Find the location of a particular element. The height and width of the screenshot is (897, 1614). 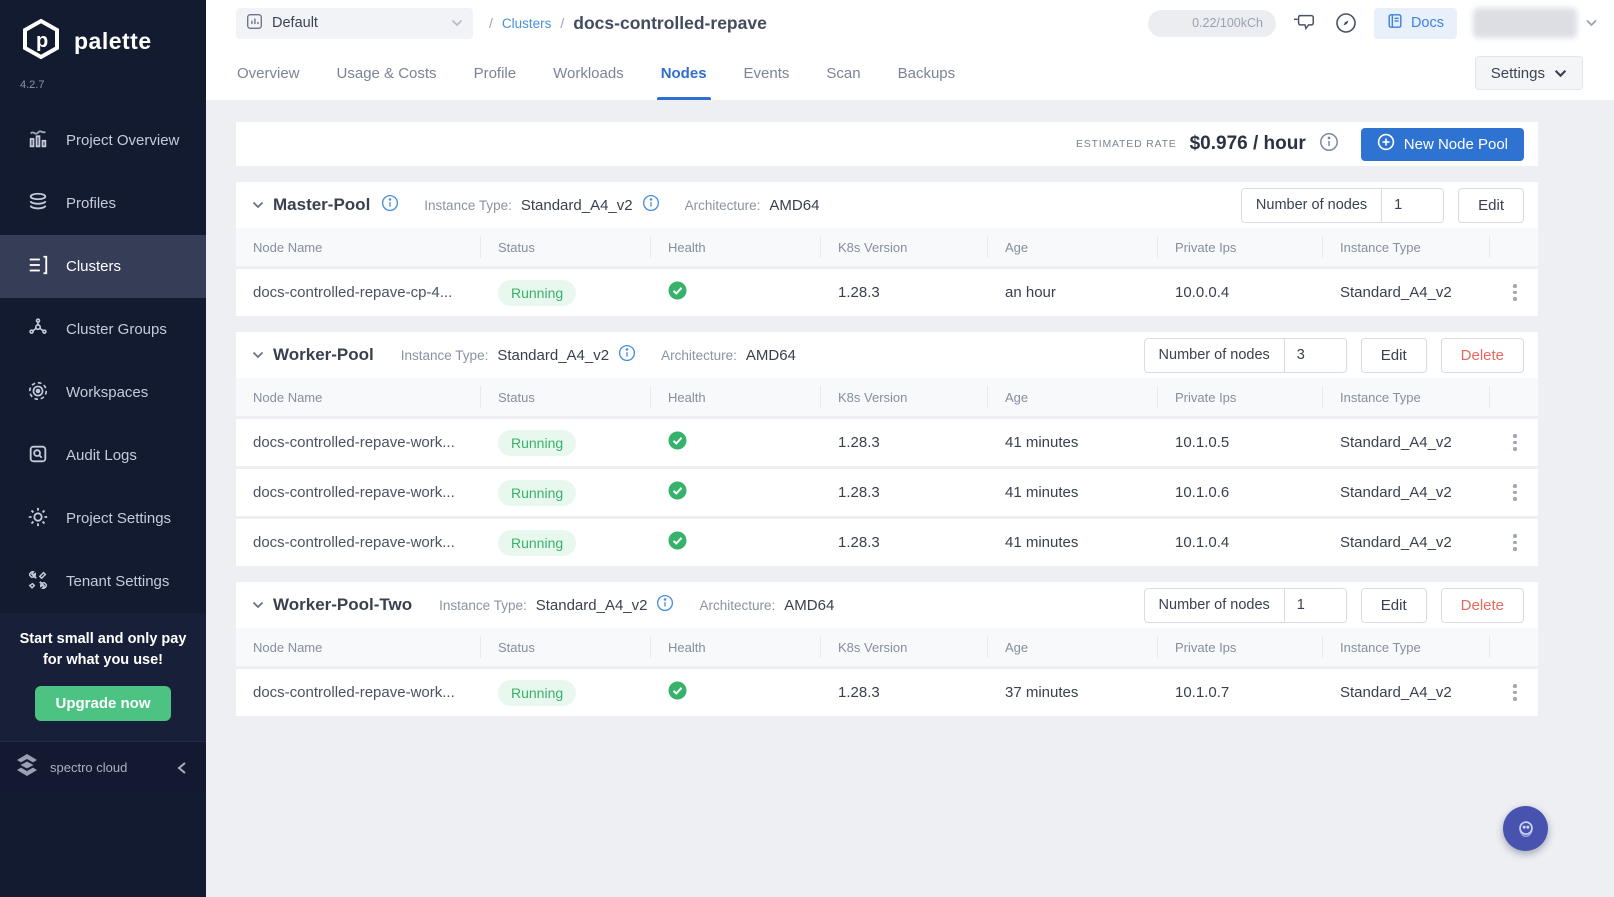

number-of-nodes-label: Number of nodes is located at coordinates (1311, 205).